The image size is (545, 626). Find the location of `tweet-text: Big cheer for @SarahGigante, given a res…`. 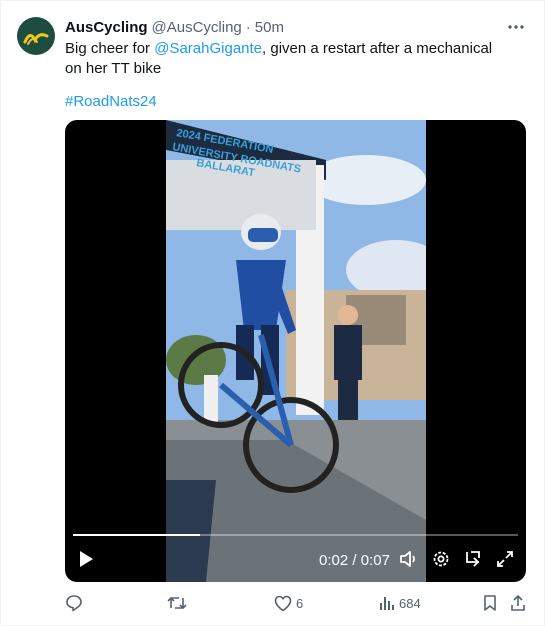

tweet-text: Big cheer for @SarahGigante, given a res… is located at coordinates (285, 59).